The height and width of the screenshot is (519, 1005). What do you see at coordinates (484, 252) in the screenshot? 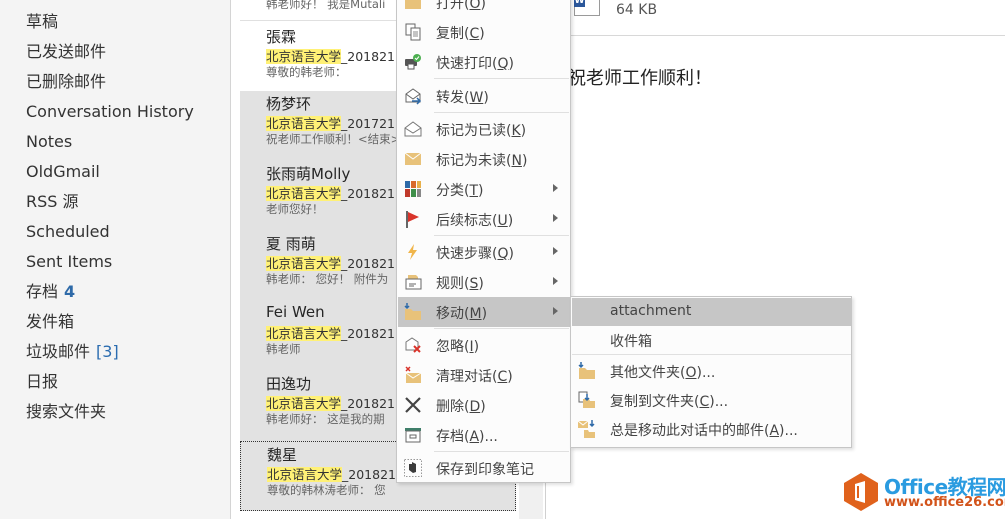
I see `menu-item-quick-steps: 快速步骤(Q)` at bounding box center [484, 252].